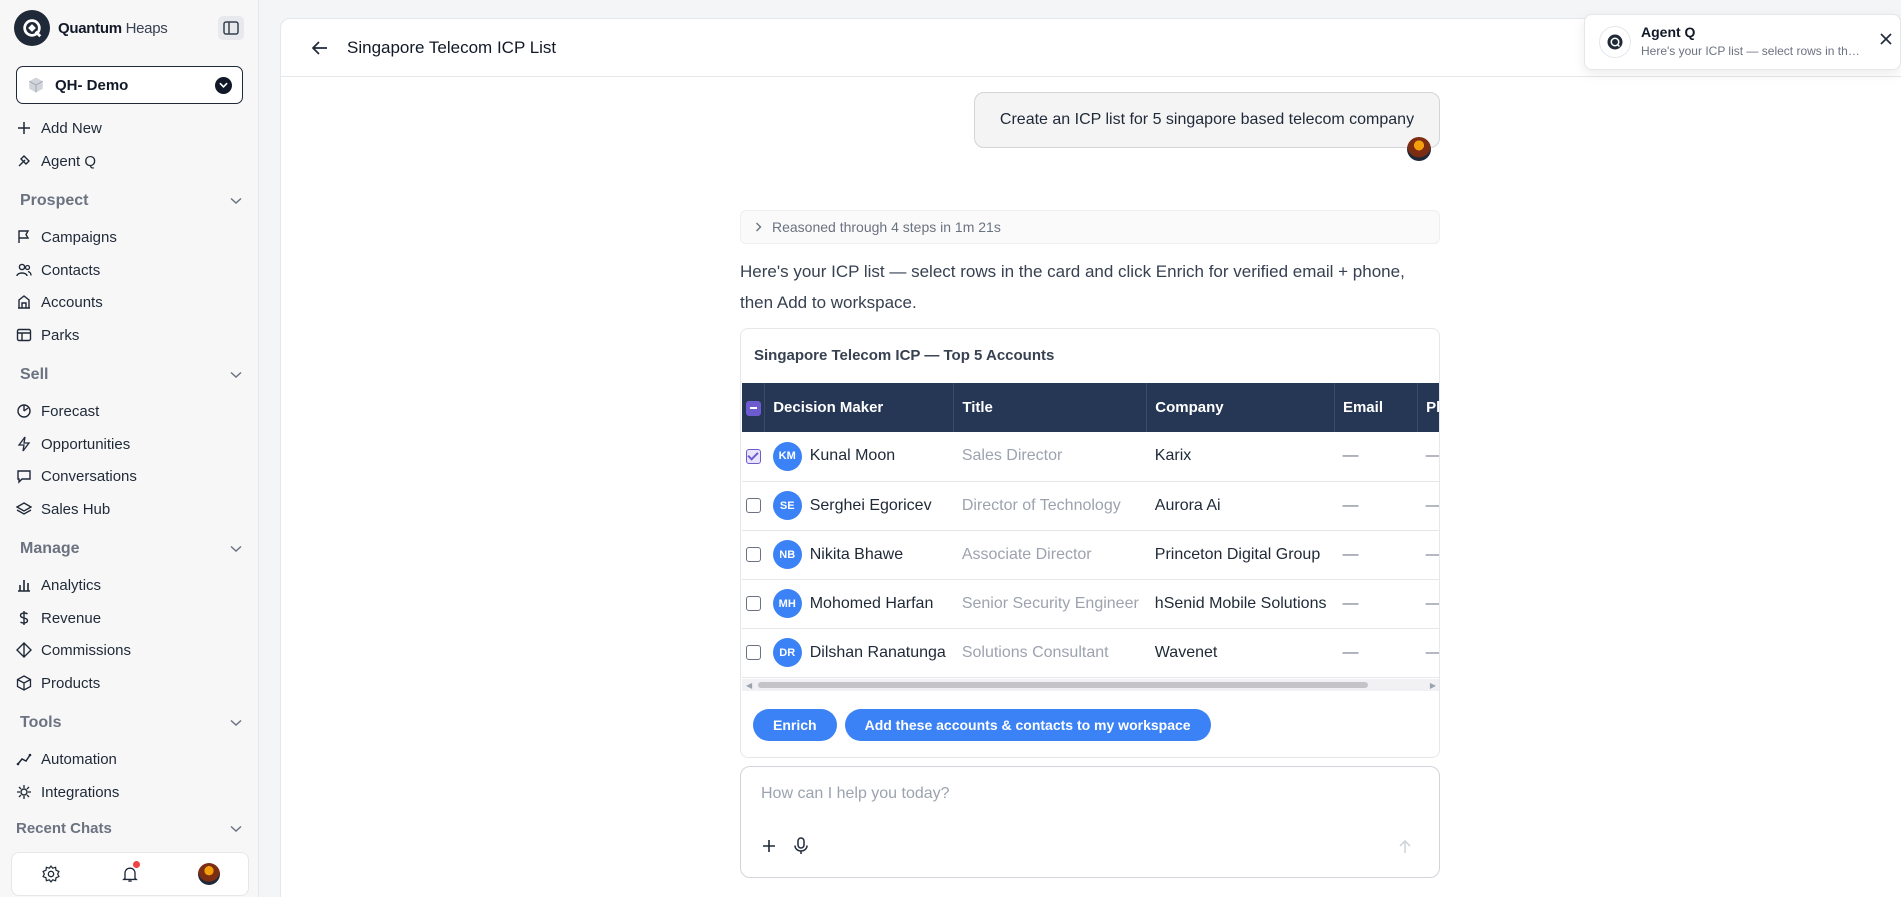 The height and width of the screenshot is (897, 1901). Describe the element at coordinates (1187, 505) in the screenshot. I see `company-cell: Aurora Ai` at that location.